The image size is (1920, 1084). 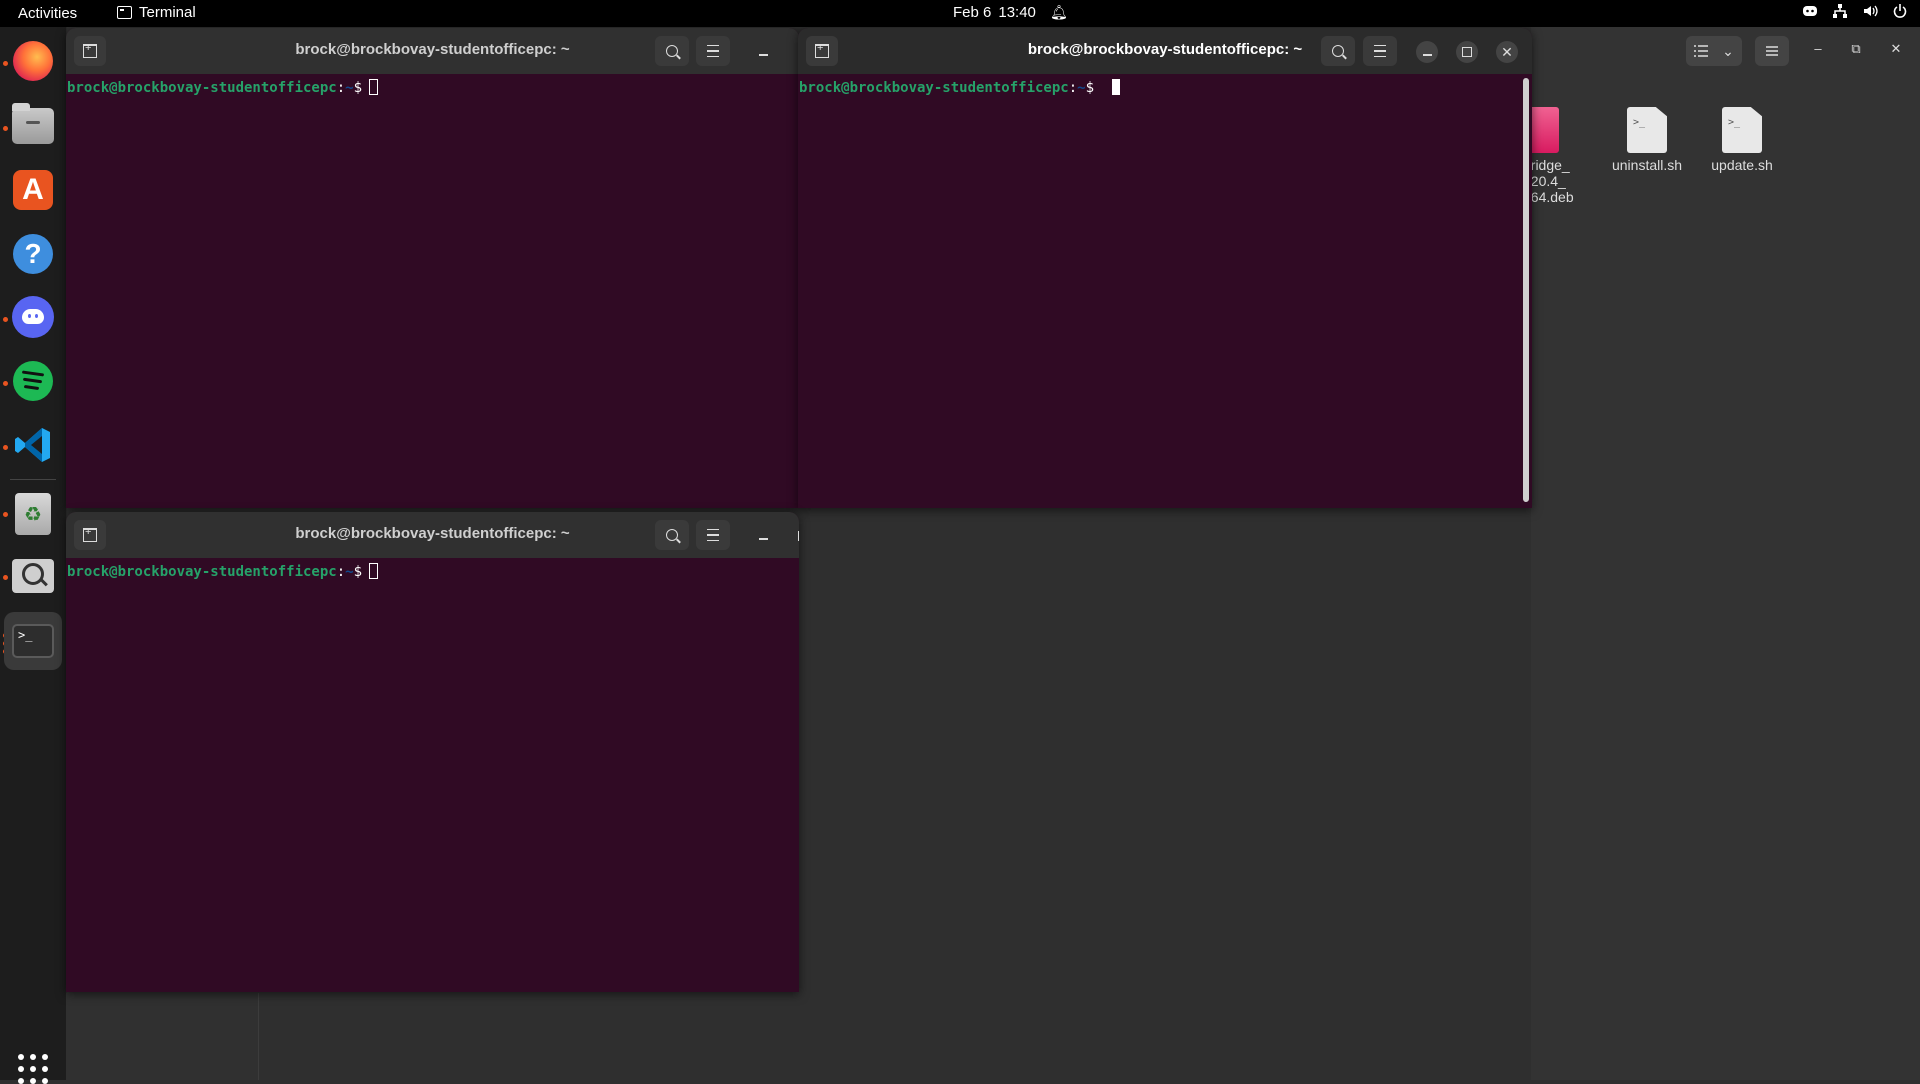 I want to click on close-icon: ✕, so click(x=1507, y=52).